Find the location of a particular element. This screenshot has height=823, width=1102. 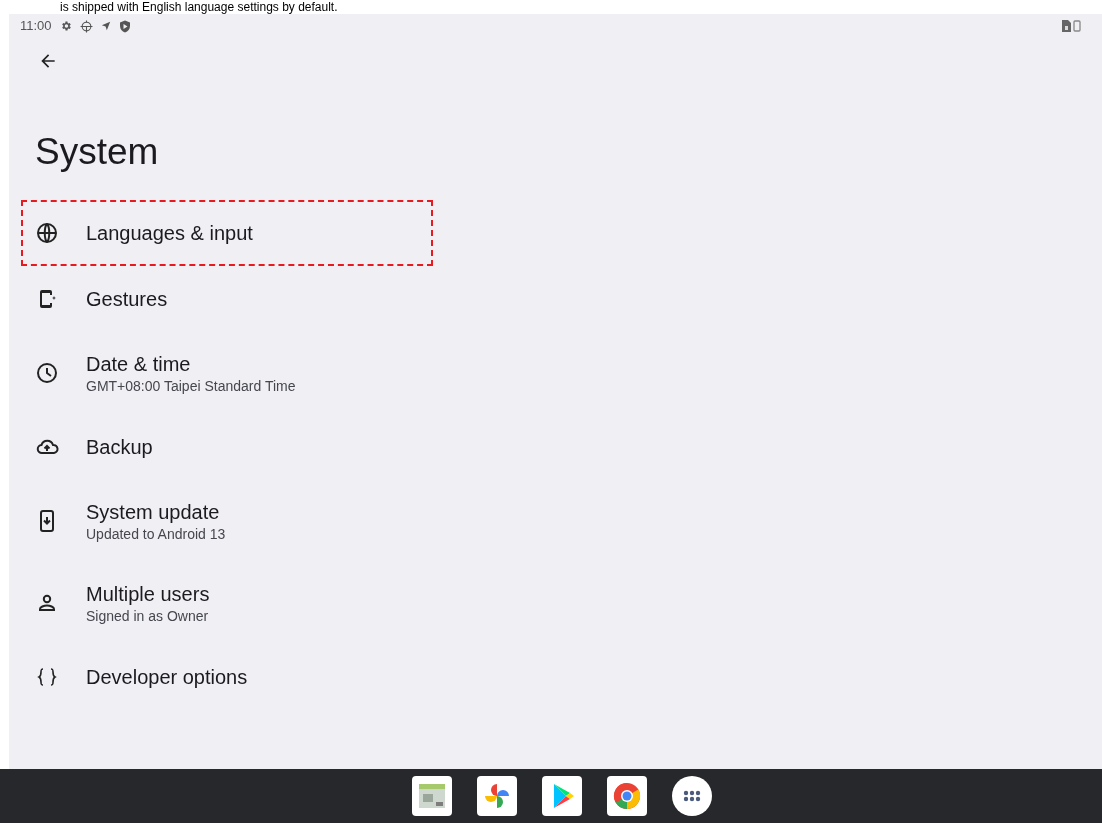

globe-icon is located at coordinates (47, 233).